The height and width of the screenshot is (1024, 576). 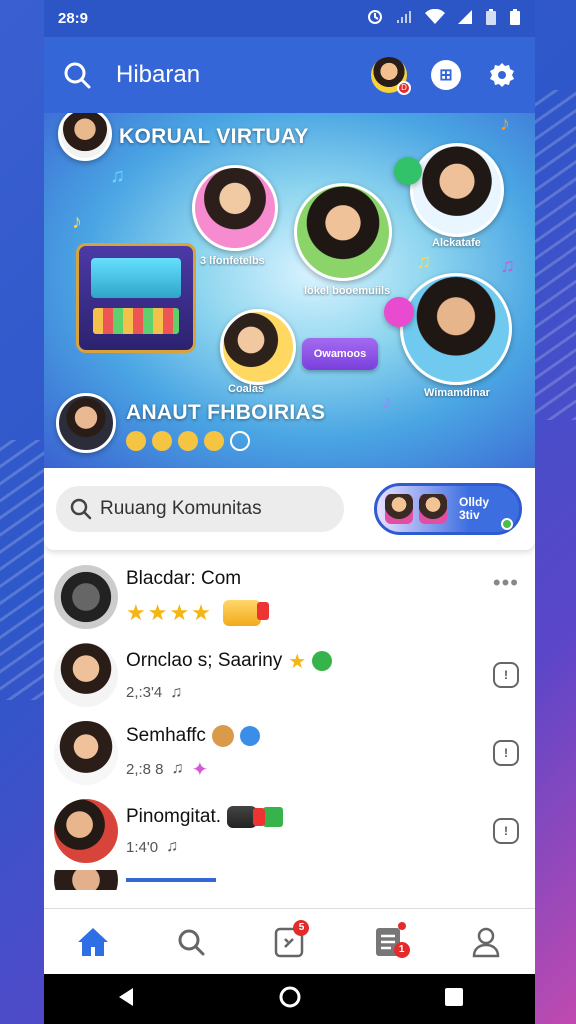 What do you see at coordinates (126, 999) in the screenshot?
I see `back-icon` at bounding box center [126, 999].